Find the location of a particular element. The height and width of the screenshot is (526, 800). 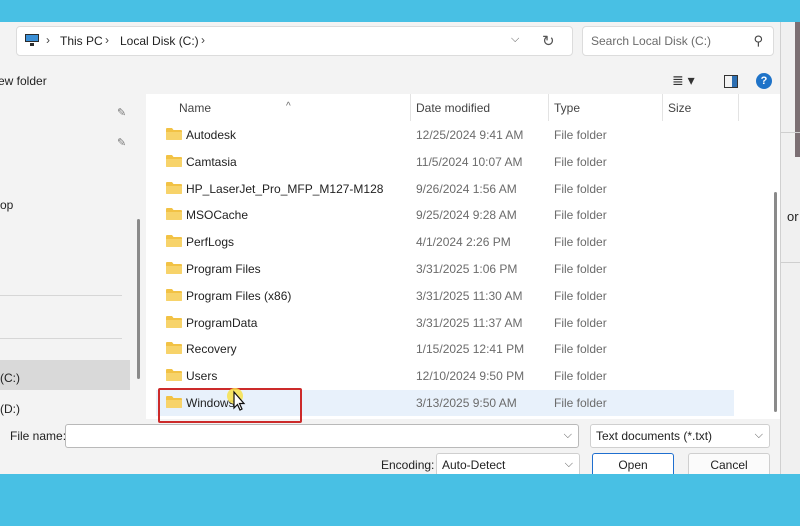

table-row: PerfLogs 4/1/2024 2:26 PM File folder is located at coordinates (445, 242).